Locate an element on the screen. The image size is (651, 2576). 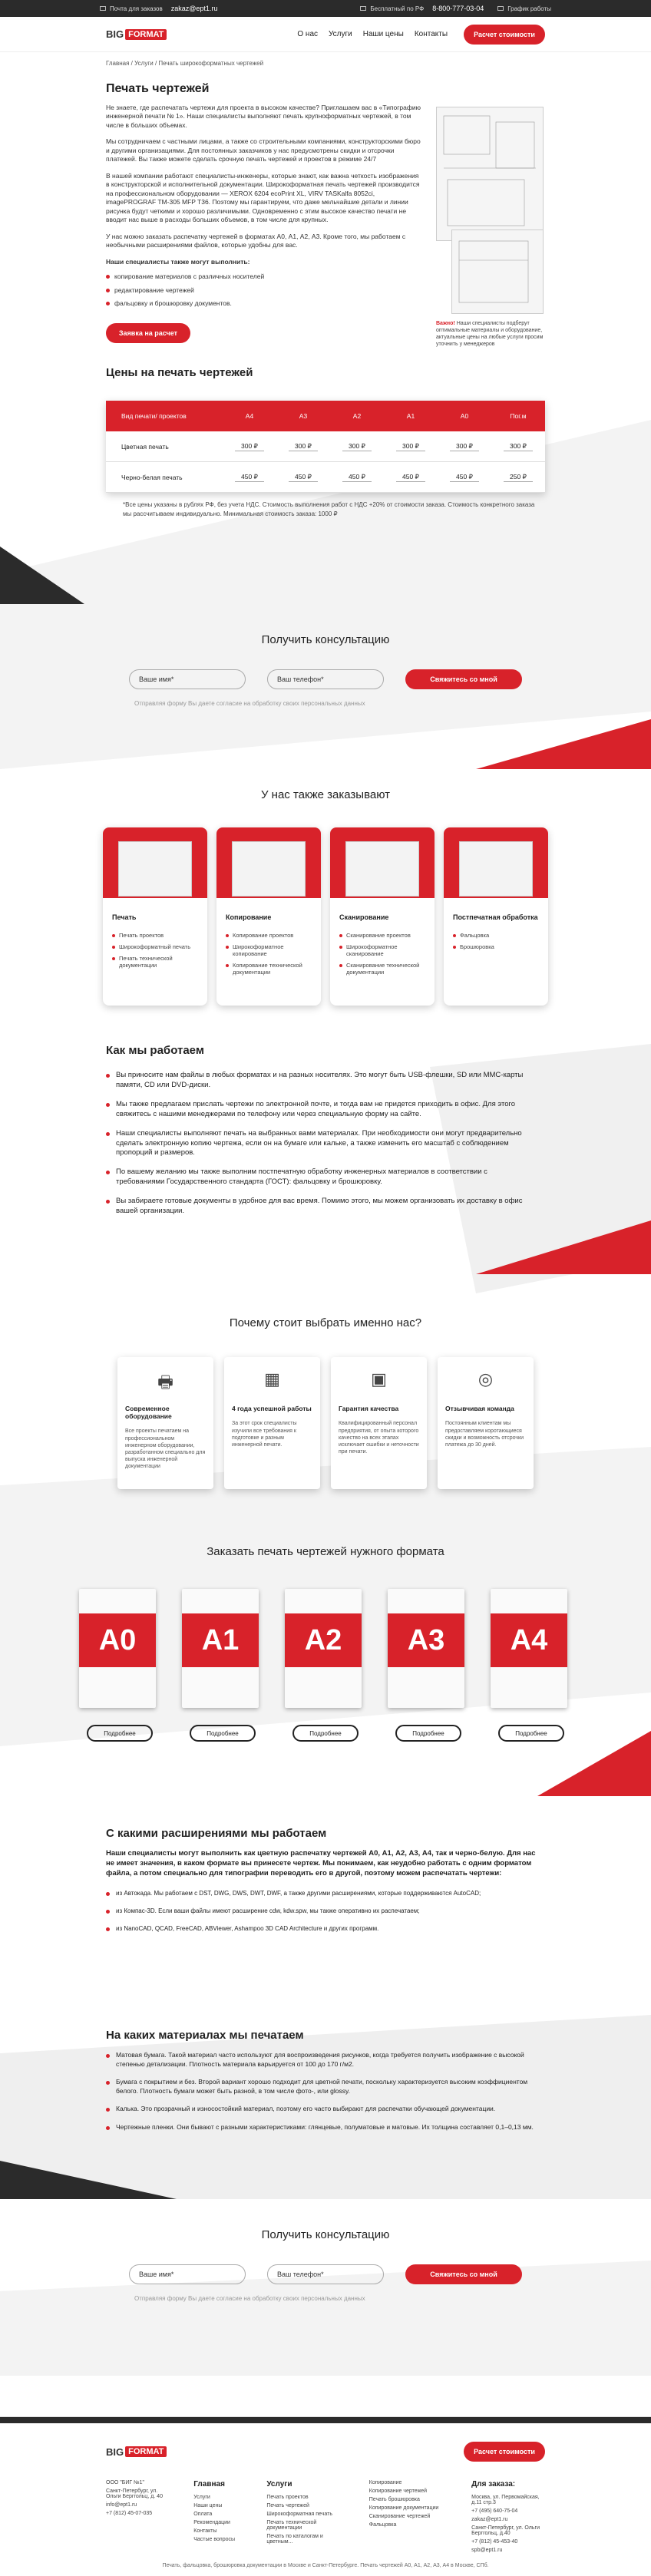
footer-link: Печать проектов is located at coordinates (306, 2497).